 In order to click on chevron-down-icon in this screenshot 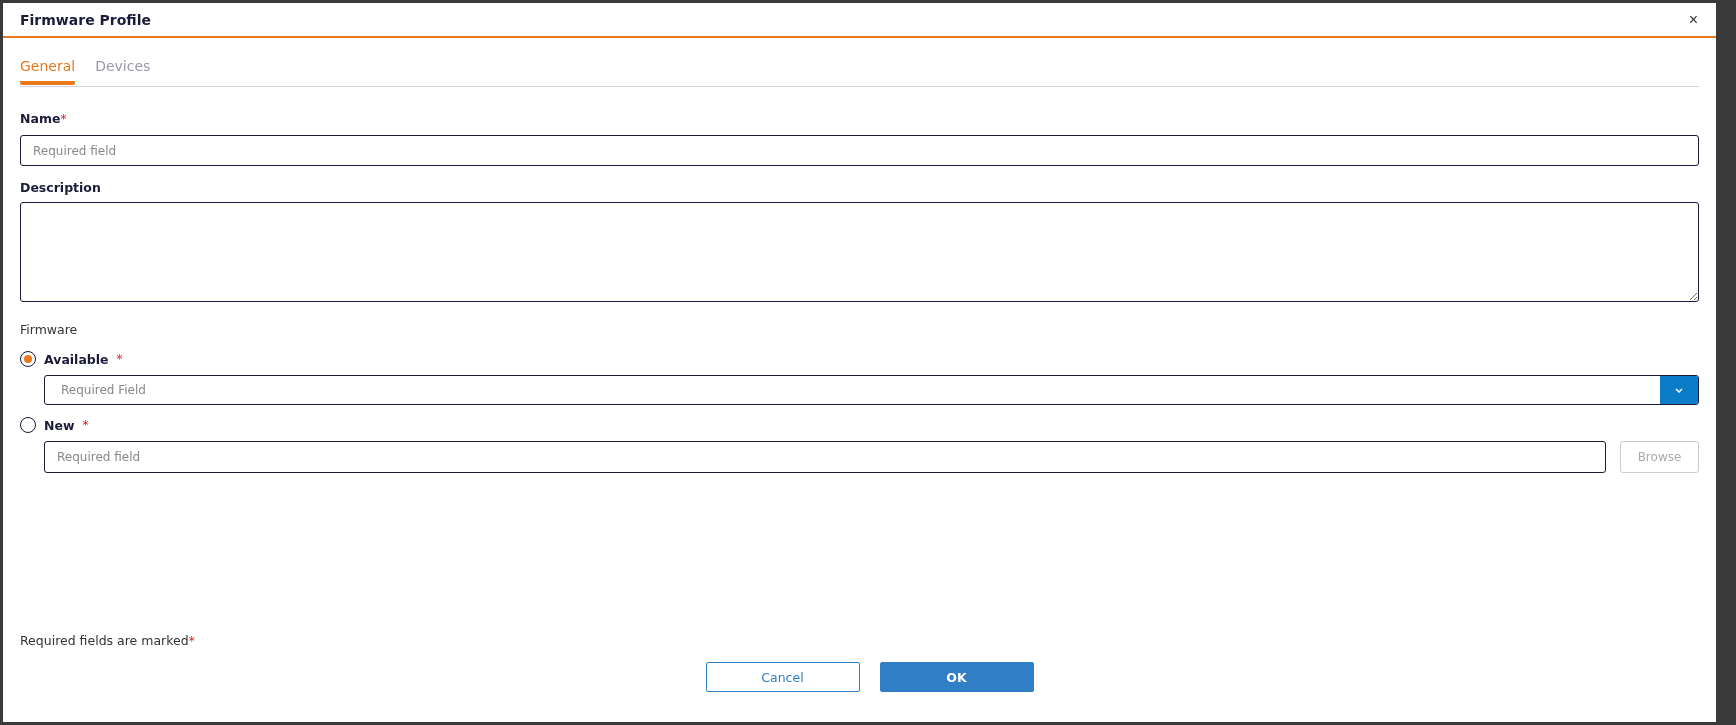, I will do `click(1679, 390)`.